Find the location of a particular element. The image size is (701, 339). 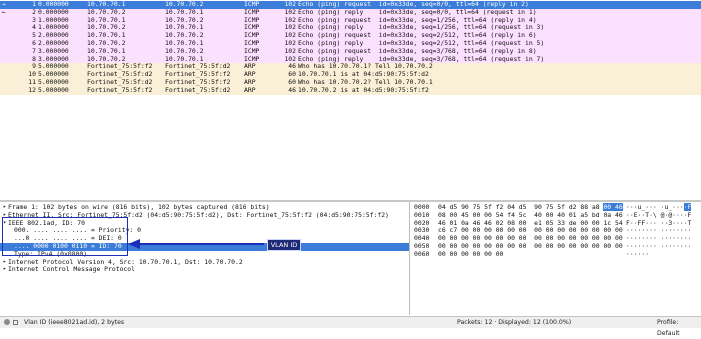

packet-no: 8 is located at coordinates (34, 58).